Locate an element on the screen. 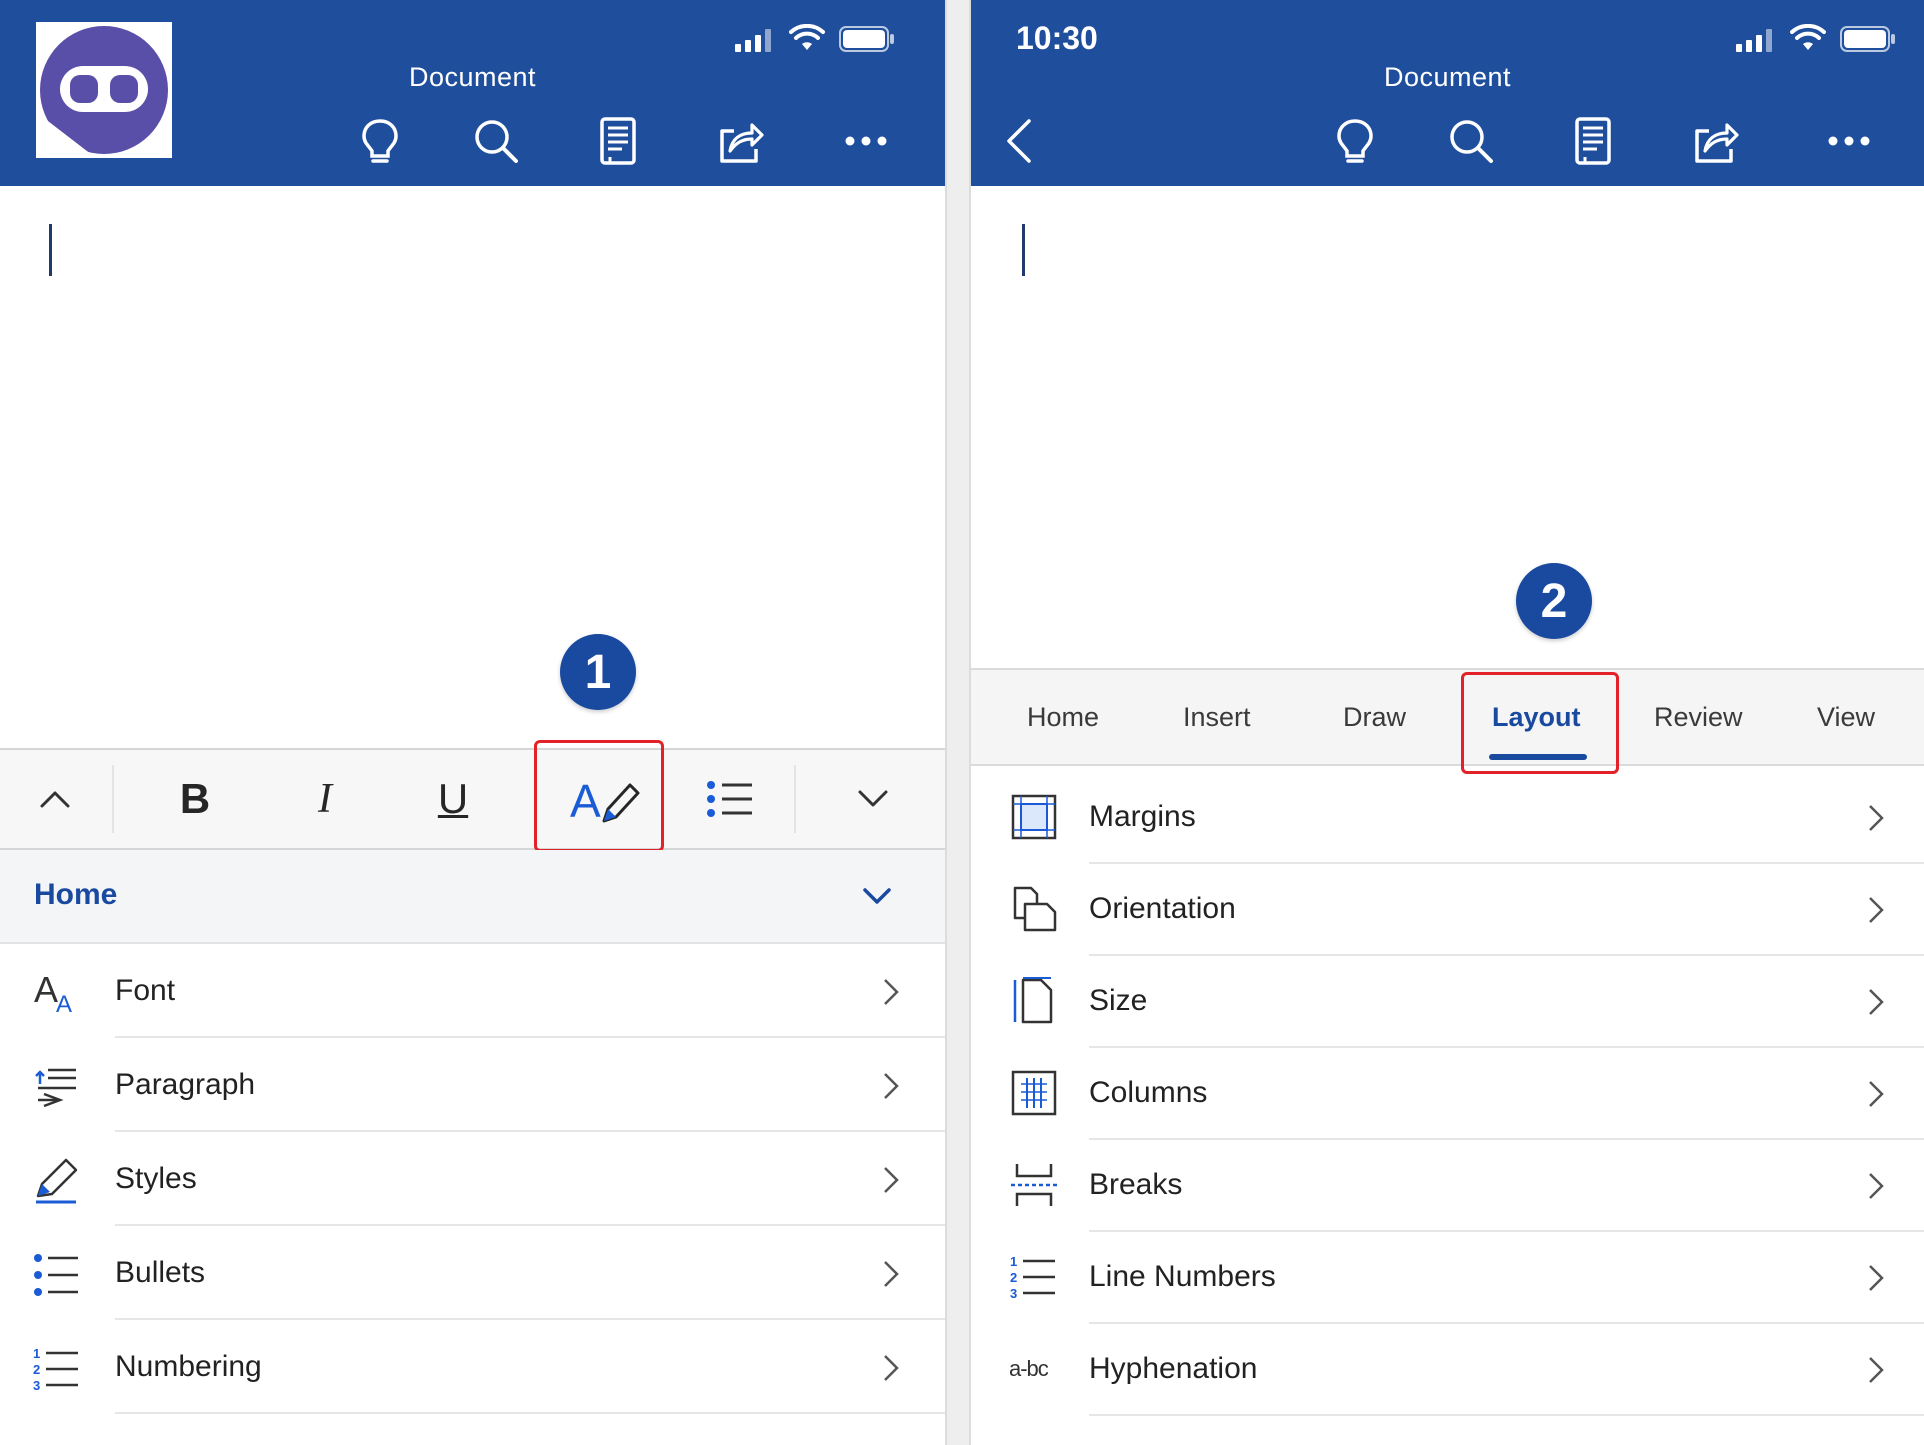 This screenshot has width=1924, height=1445. menu-item-font: AA Font is located at coordinates (472, 991).